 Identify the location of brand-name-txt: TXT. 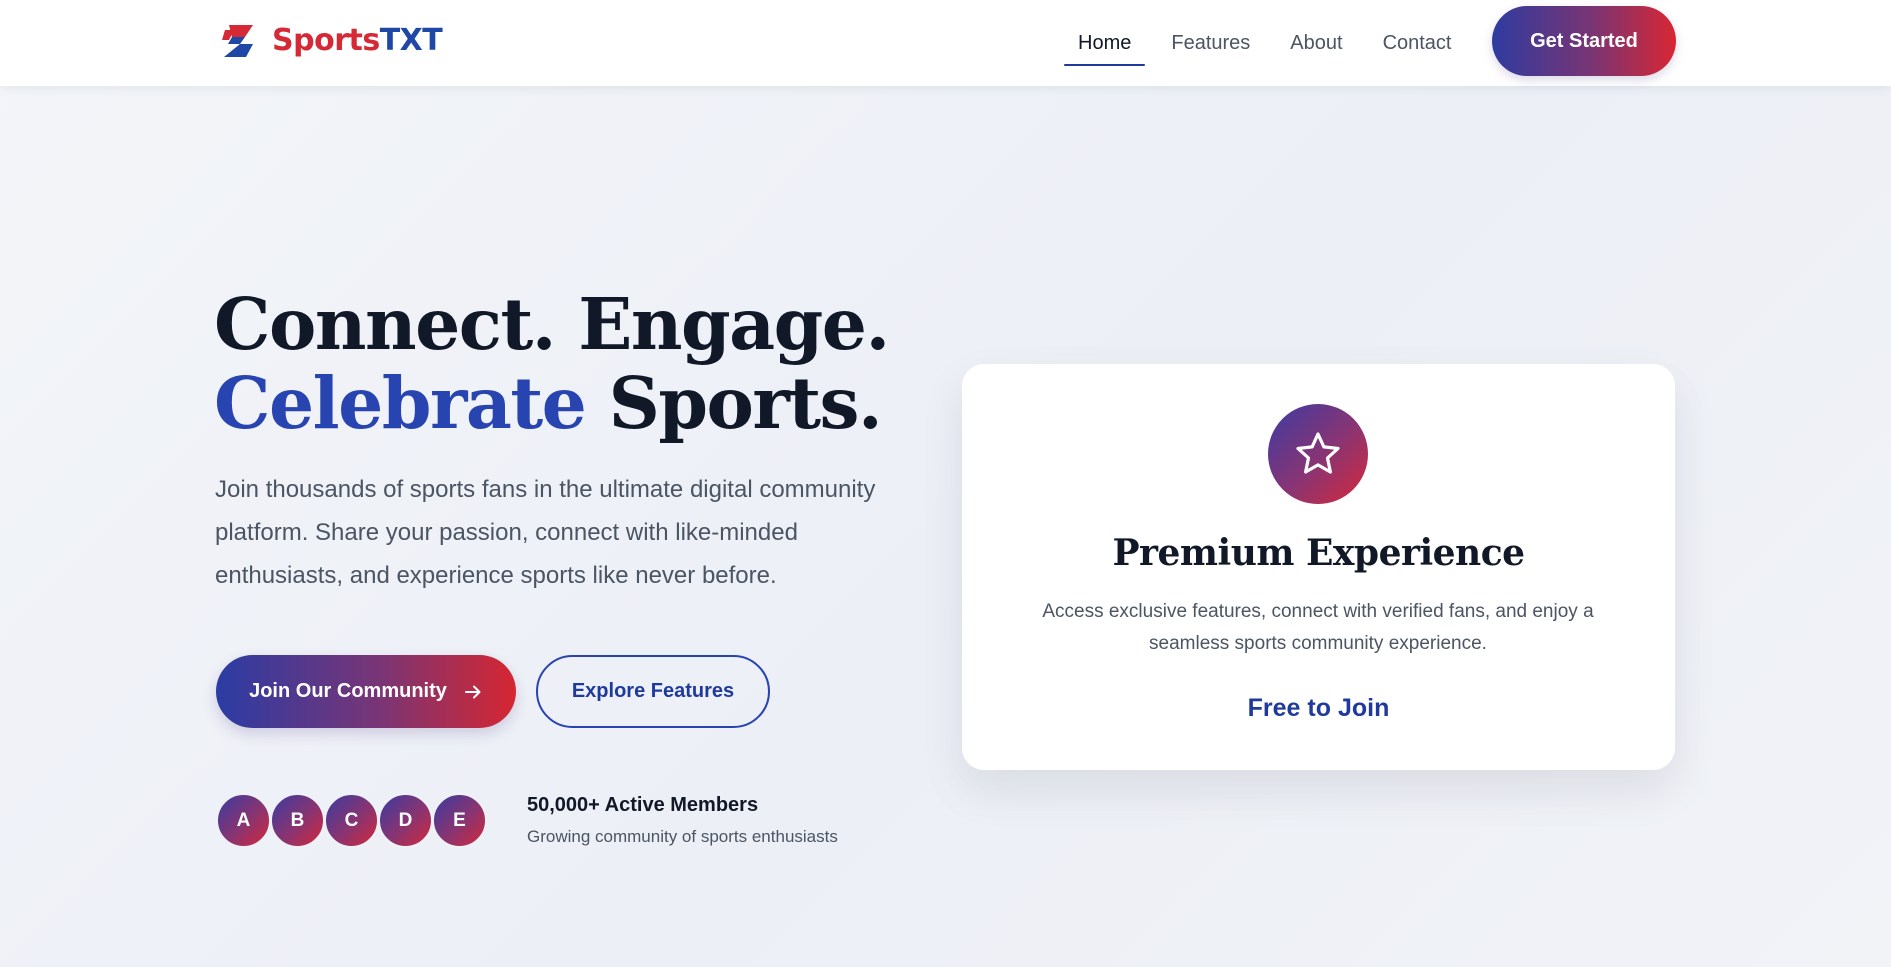
(411, 40).